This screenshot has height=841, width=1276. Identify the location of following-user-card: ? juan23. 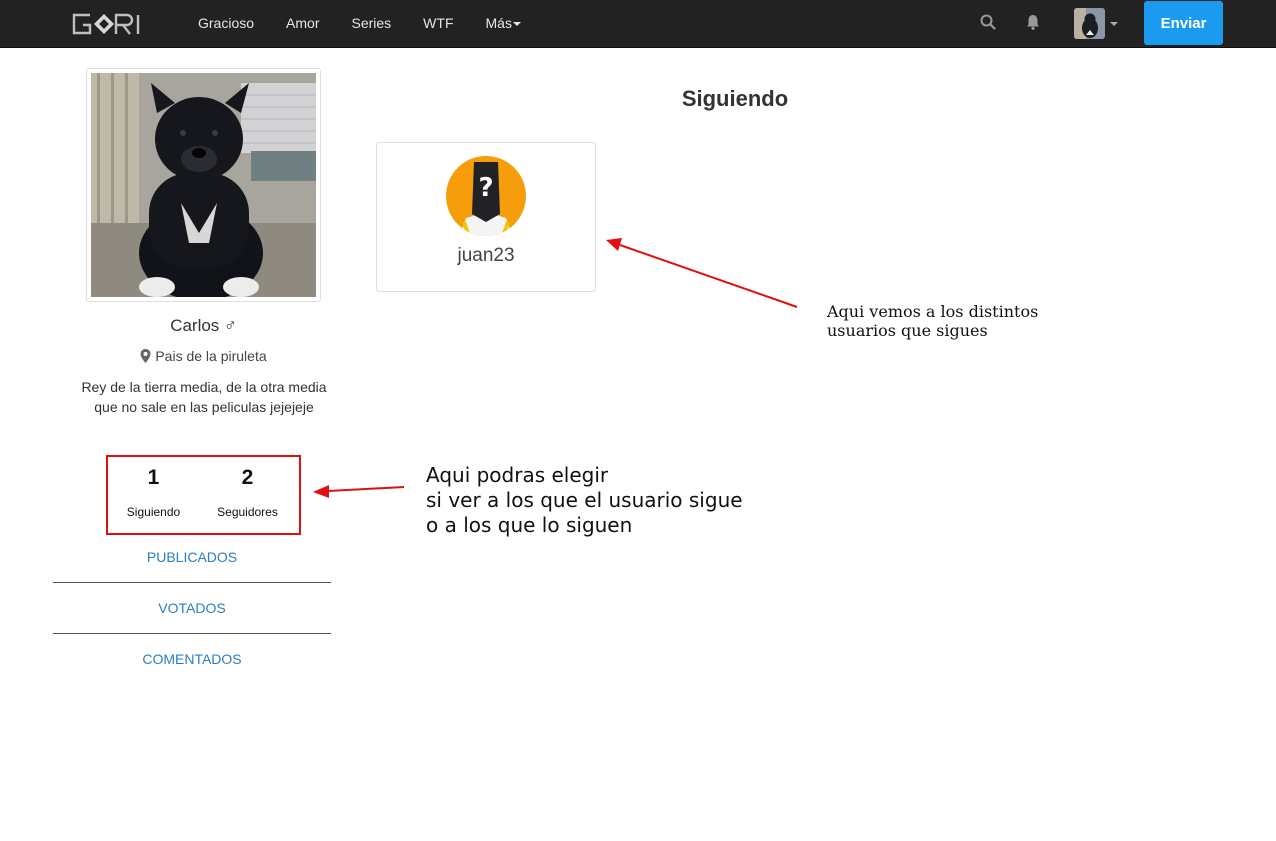
(486, 217).